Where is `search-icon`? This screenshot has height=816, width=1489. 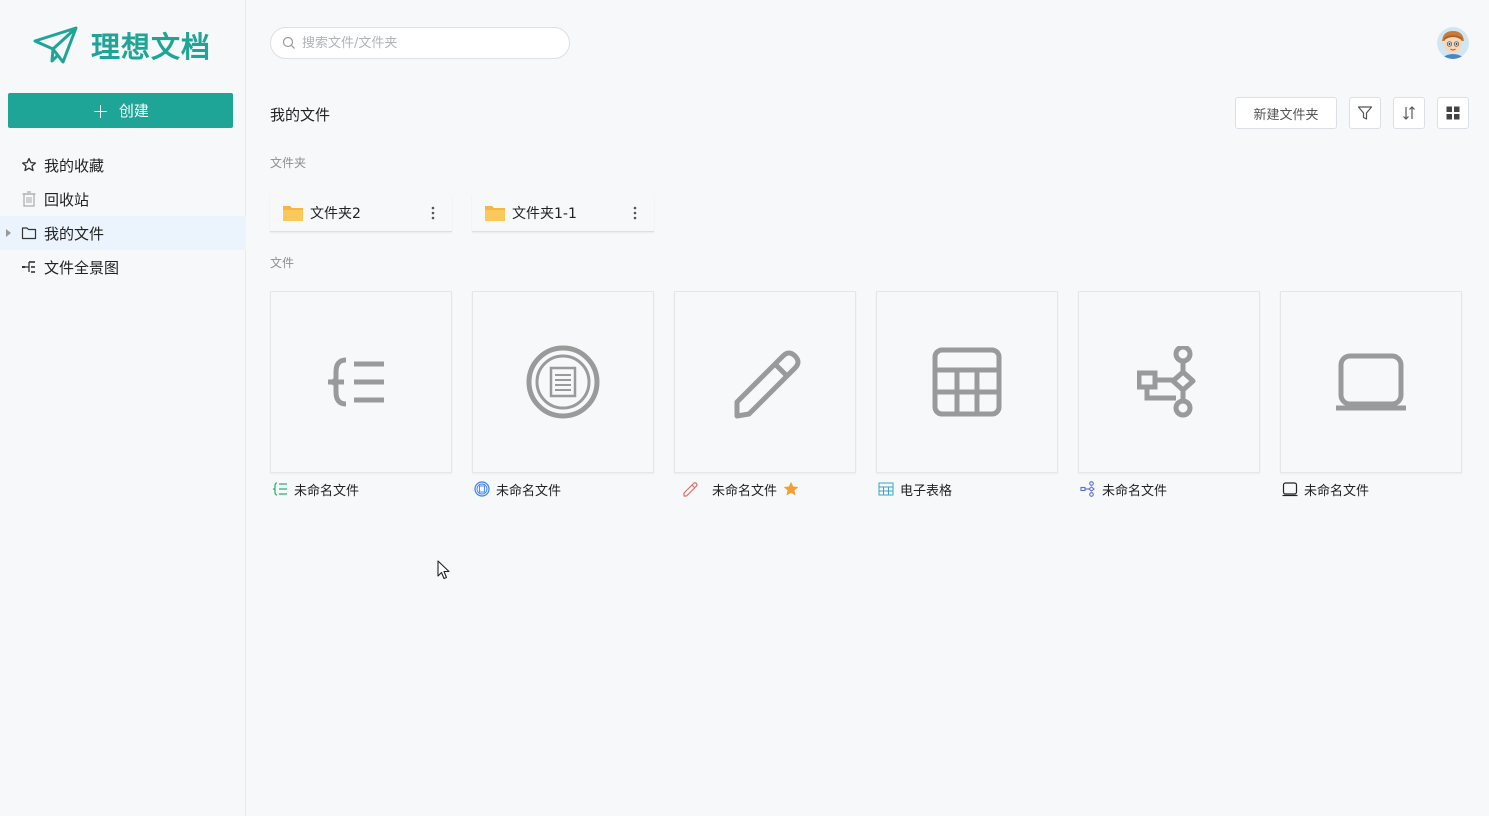 search-icon is located at coordinates (288, 42).